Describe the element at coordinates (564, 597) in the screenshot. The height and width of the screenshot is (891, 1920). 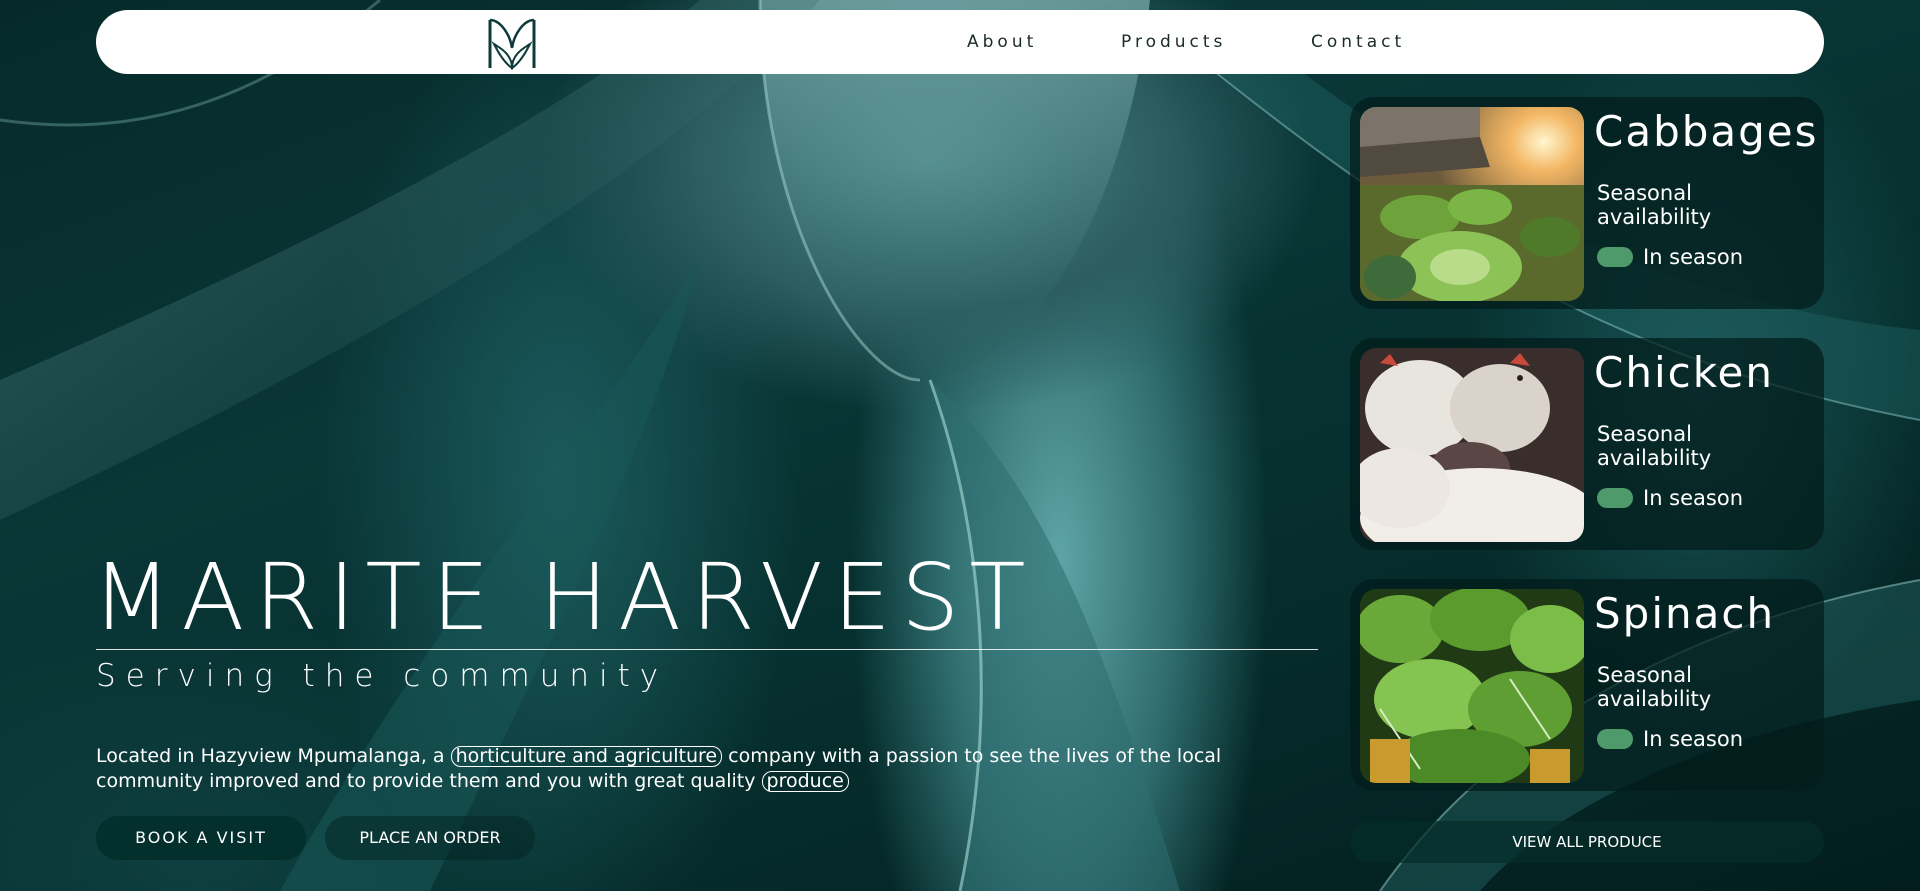
I see `hero-title: MARITE HARVEST` at that location.